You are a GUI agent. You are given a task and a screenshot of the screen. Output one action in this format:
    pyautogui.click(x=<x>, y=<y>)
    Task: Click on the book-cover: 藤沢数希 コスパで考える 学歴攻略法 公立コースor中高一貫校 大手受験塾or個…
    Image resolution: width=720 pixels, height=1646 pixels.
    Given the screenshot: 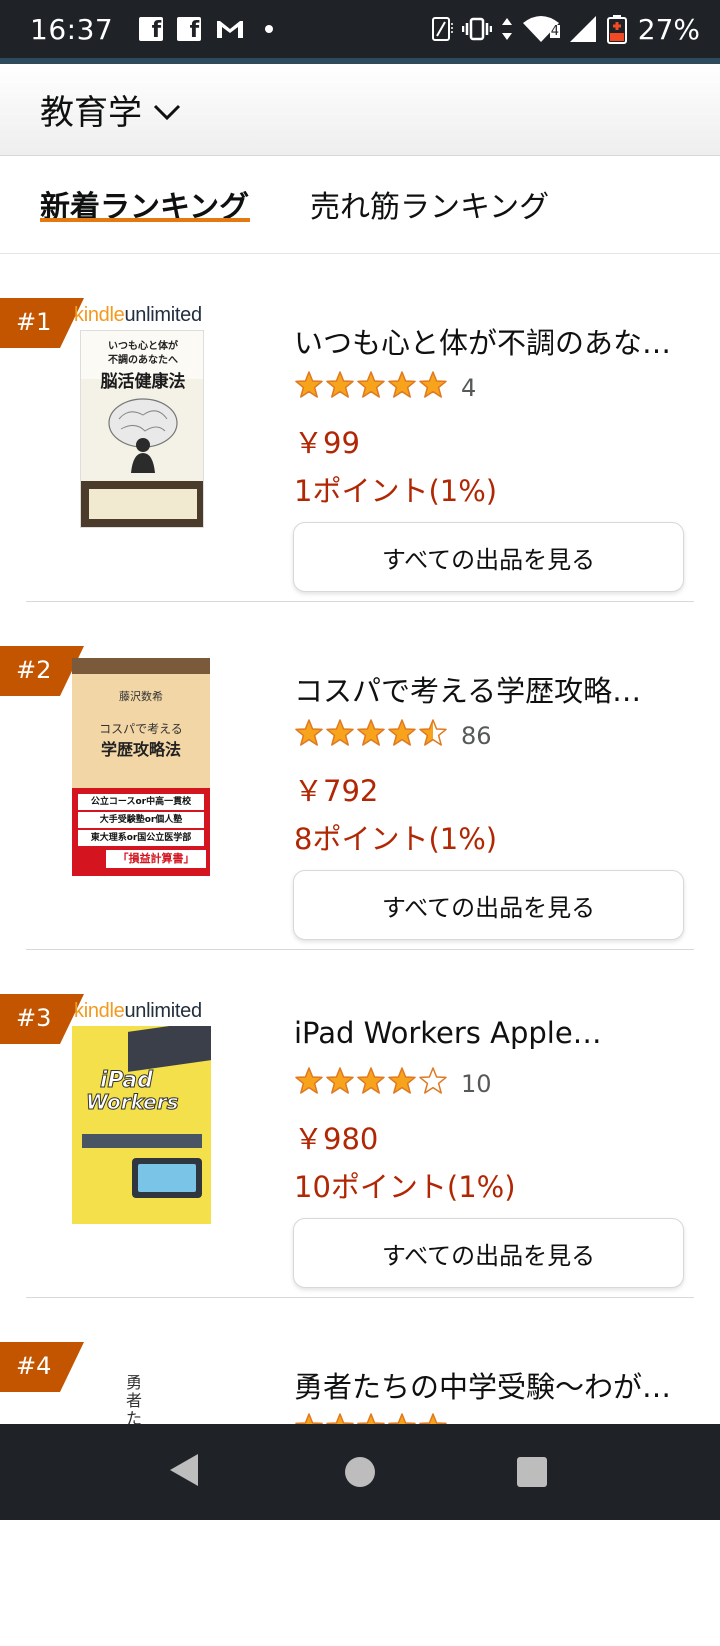 What is the action you would take?
    pyautogui.click(x=141, y=767)
    